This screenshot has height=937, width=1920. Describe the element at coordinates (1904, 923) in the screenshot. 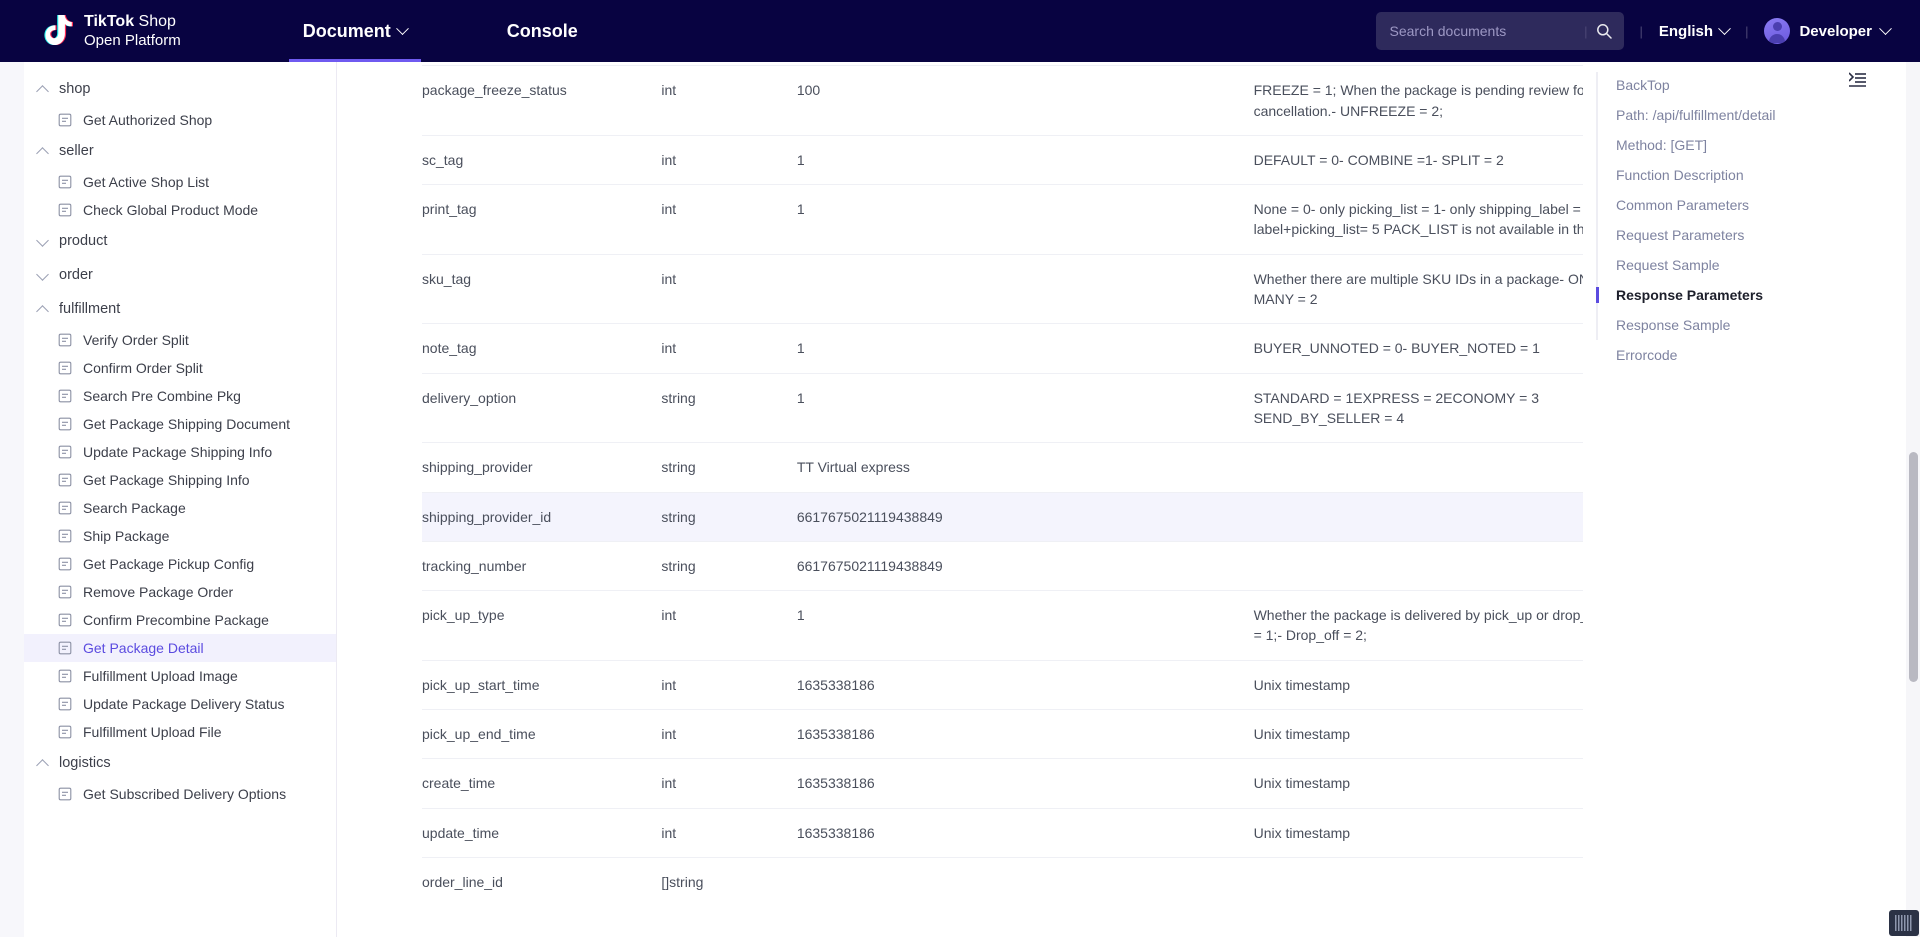

I see `taskbar-badge-icon` at that location.